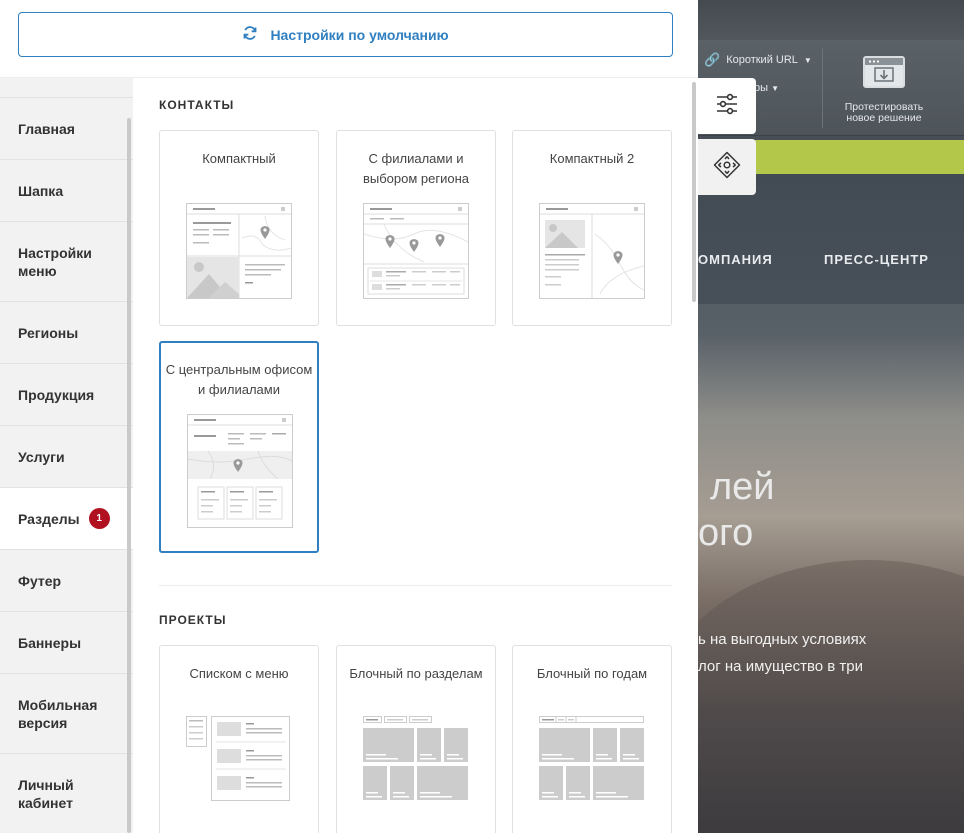 The image size is (964, 833). What do you see at coordinates (197, 105) in the screenshot?
I see `section-title-contacts: КОНТАКТЫ` at bounding box center [197, 105].